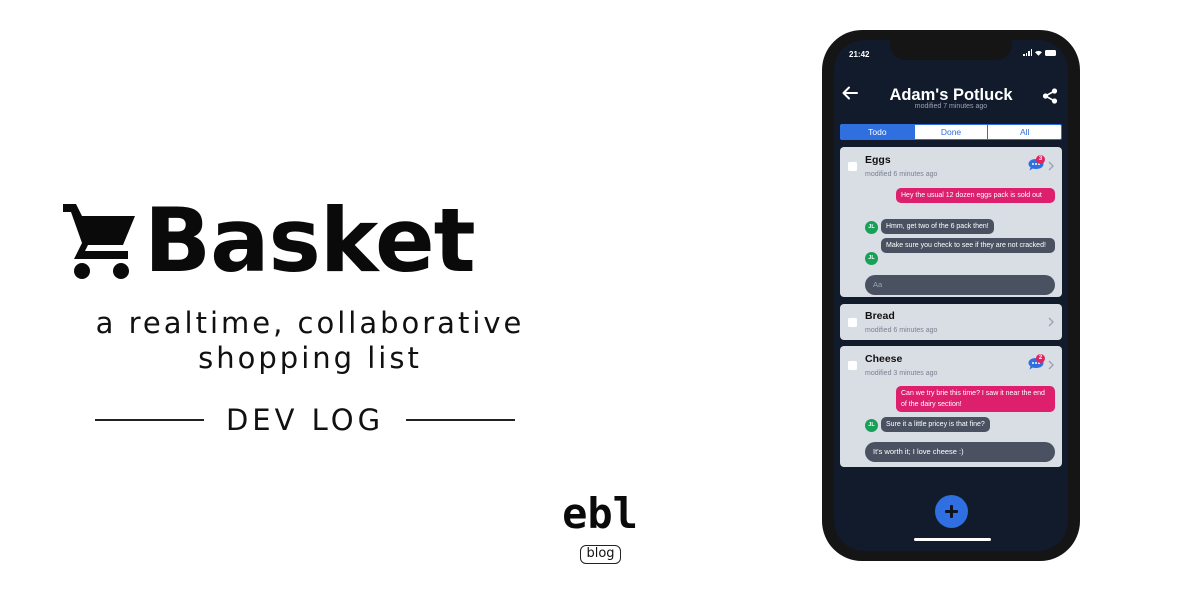 The image size is (1200, 600). I want to click on message-input: It's worth it; I love cheese :), so click(960, 452).